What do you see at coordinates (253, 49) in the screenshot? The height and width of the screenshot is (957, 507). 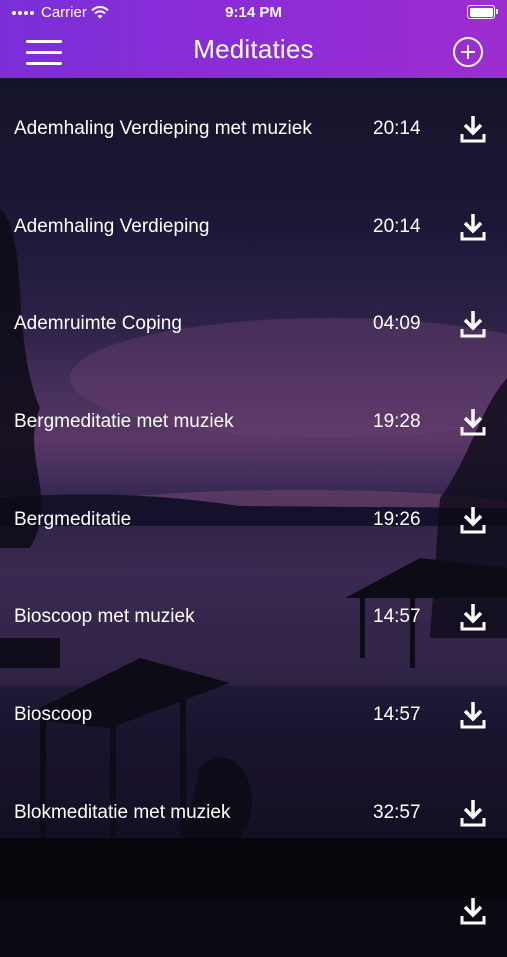 I see `page-title: Meditaties` at bounding box center [253, 49].